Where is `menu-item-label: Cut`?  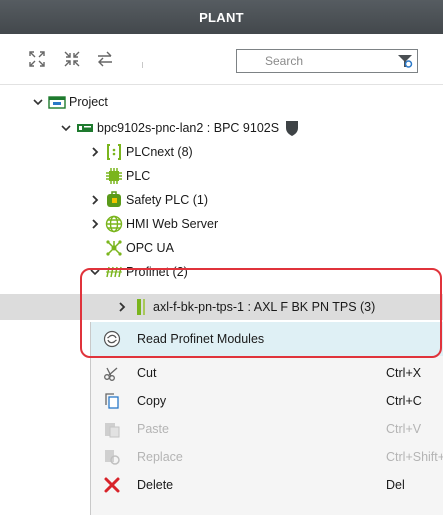
menu-item-label: Cut is located at coordinates (147, 373).